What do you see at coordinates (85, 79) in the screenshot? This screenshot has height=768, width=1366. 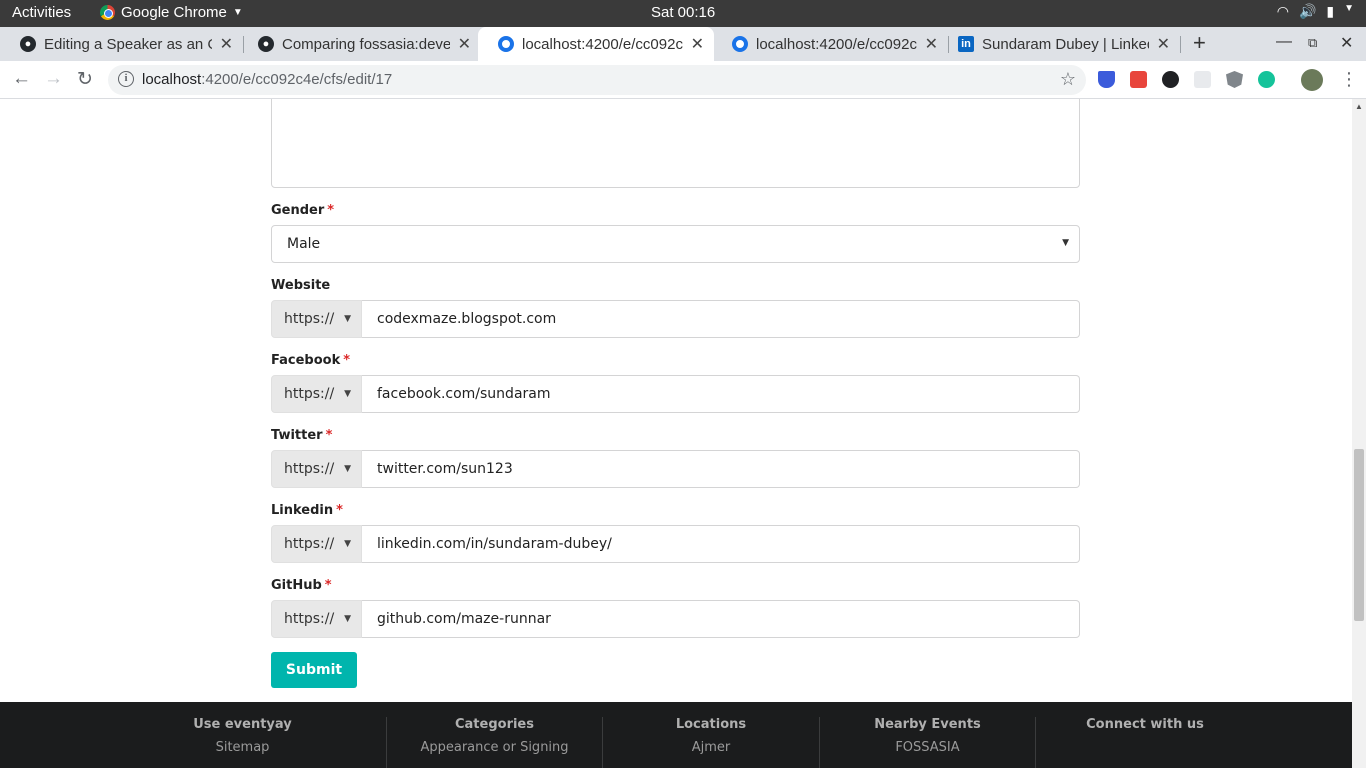 I see `reload-button: ↻` at bounding box center [85, 79].